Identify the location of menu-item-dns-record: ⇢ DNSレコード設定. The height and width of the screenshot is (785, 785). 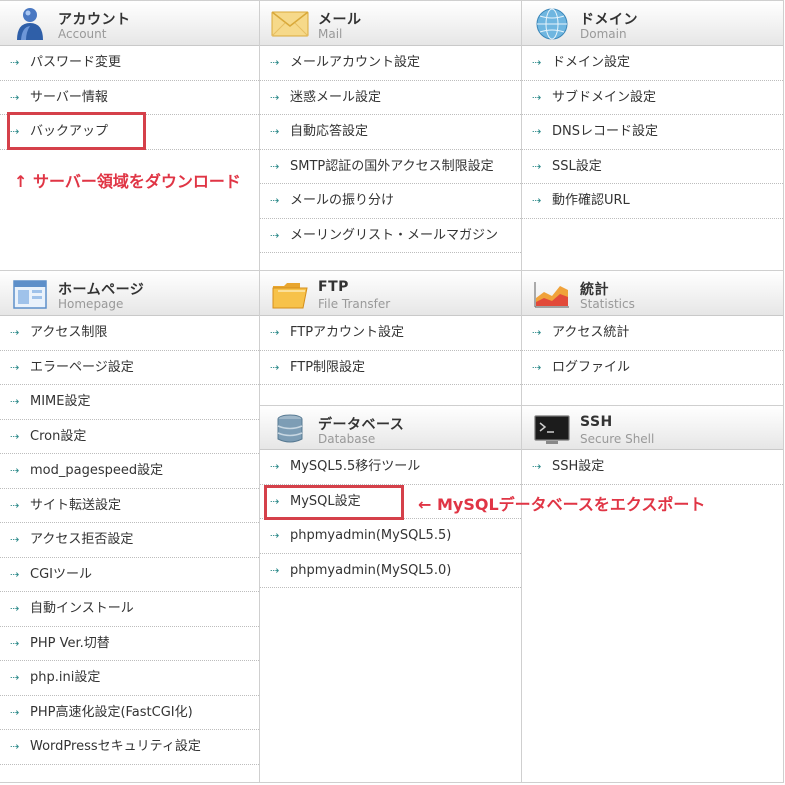
(652, 132).